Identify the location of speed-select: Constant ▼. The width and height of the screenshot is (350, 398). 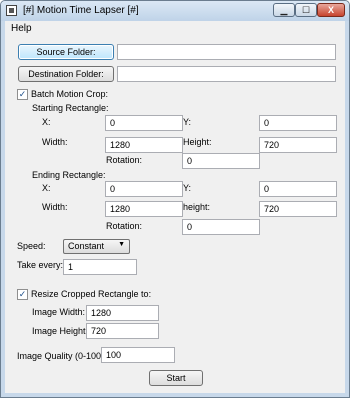
(96, 246).